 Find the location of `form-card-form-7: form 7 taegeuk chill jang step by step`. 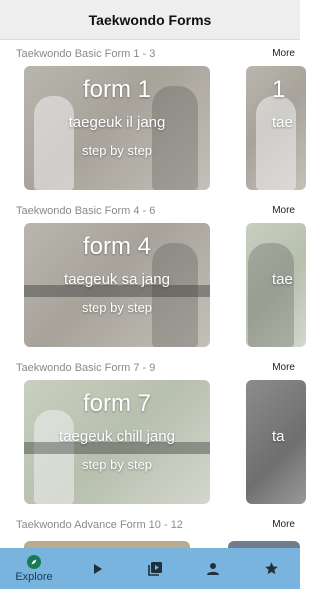

form-card-form-7: form 7 taegeuk chill jang step by step is located at coordinates (117, 442).